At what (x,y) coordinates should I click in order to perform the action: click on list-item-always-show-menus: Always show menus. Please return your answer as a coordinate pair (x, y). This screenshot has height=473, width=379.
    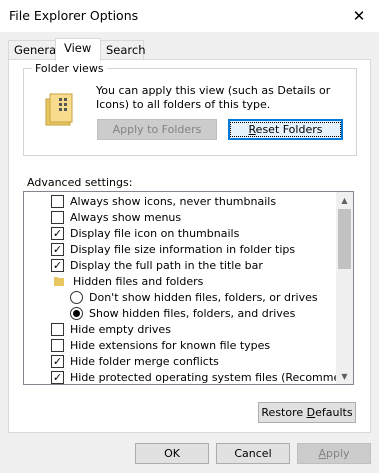
    Looking at the image, I should click on (116, 217).